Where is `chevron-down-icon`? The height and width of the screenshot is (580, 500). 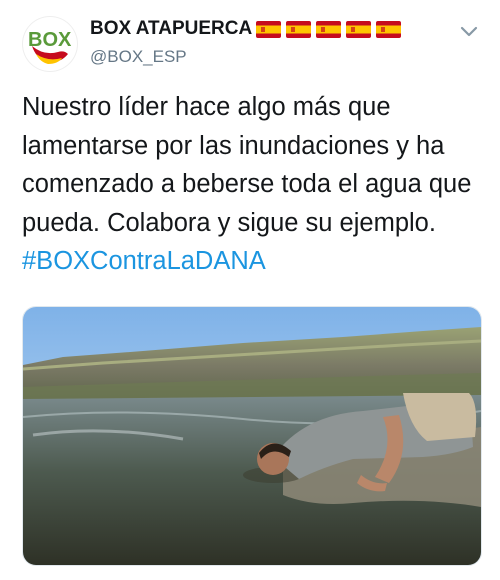
chevron-down-icon is located at coordinates (469, 31).